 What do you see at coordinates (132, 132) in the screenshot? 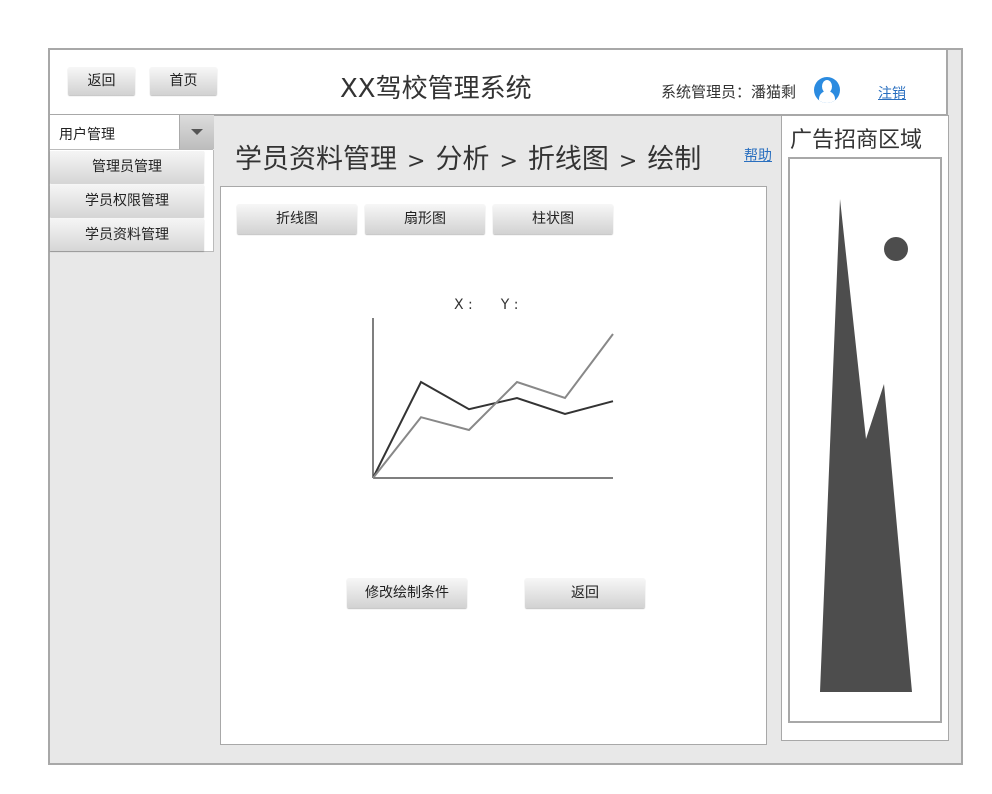
I see `user-management-select: 用户管理` at bounding box center [132, 132].